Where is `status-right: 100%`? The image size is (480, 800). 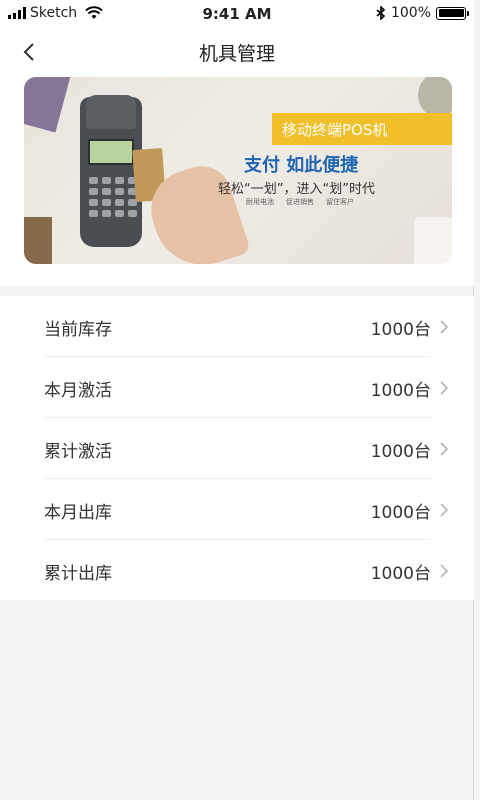
status-right: 100% is located at coordinates (422, 13).